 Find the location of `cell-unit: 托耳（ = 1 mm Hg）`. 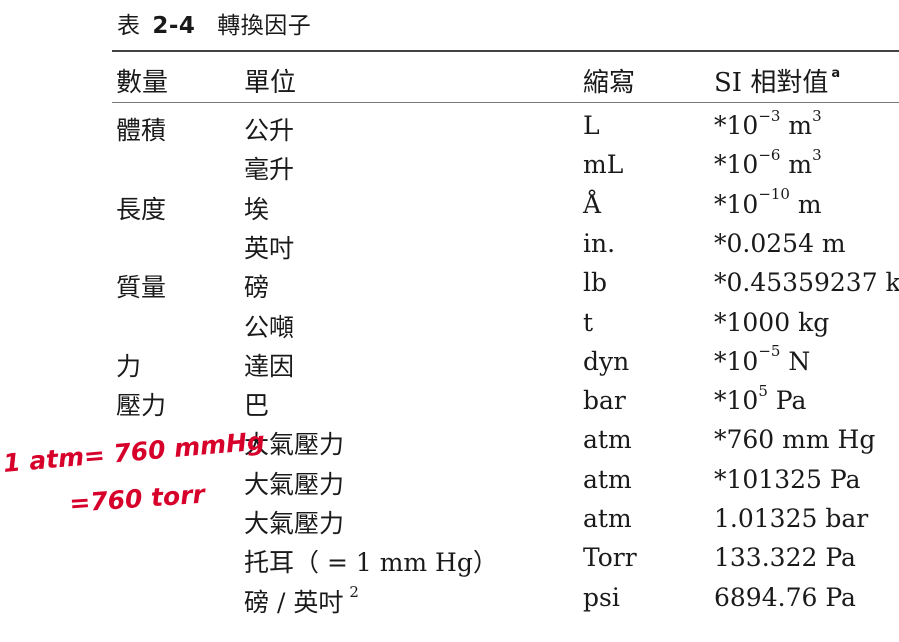

cell-unit: 托耳（ = 1 mm Hg） is located at coordinates (371, 561).